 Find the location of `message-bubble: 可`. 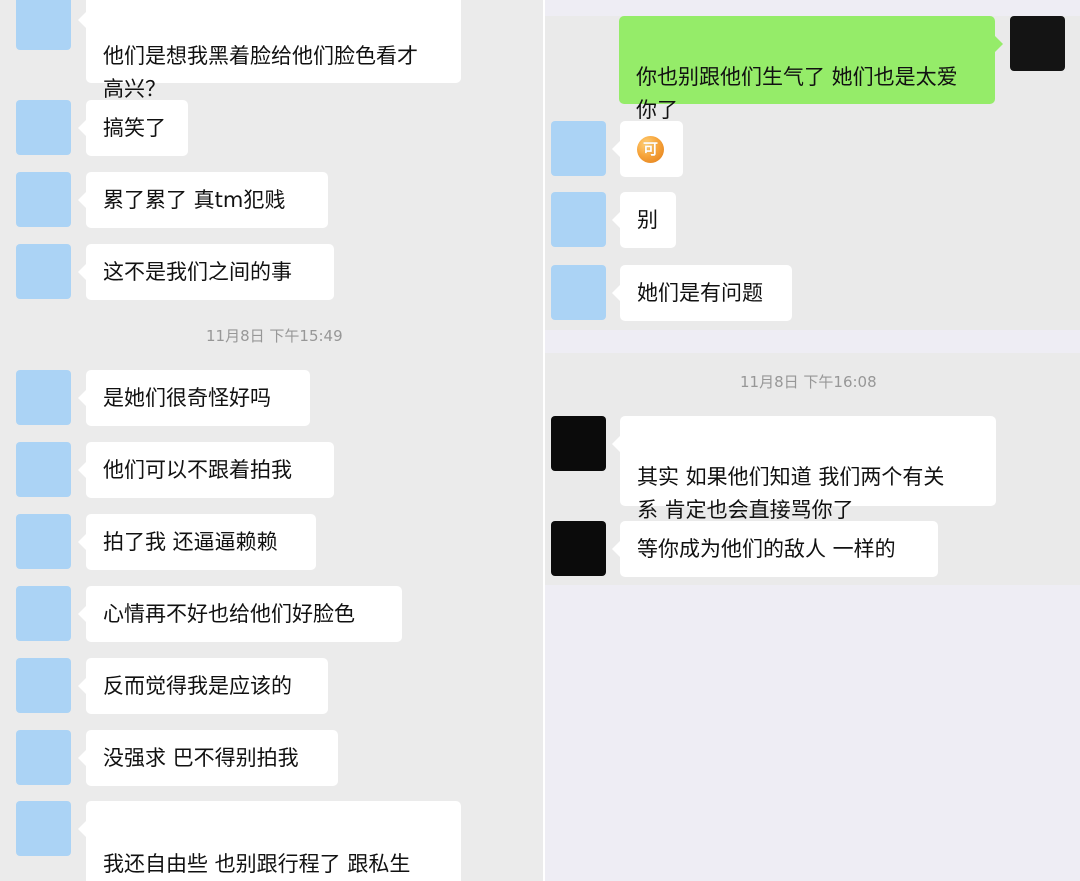

message-bubble: 可 is located at coordinates (647, 149).